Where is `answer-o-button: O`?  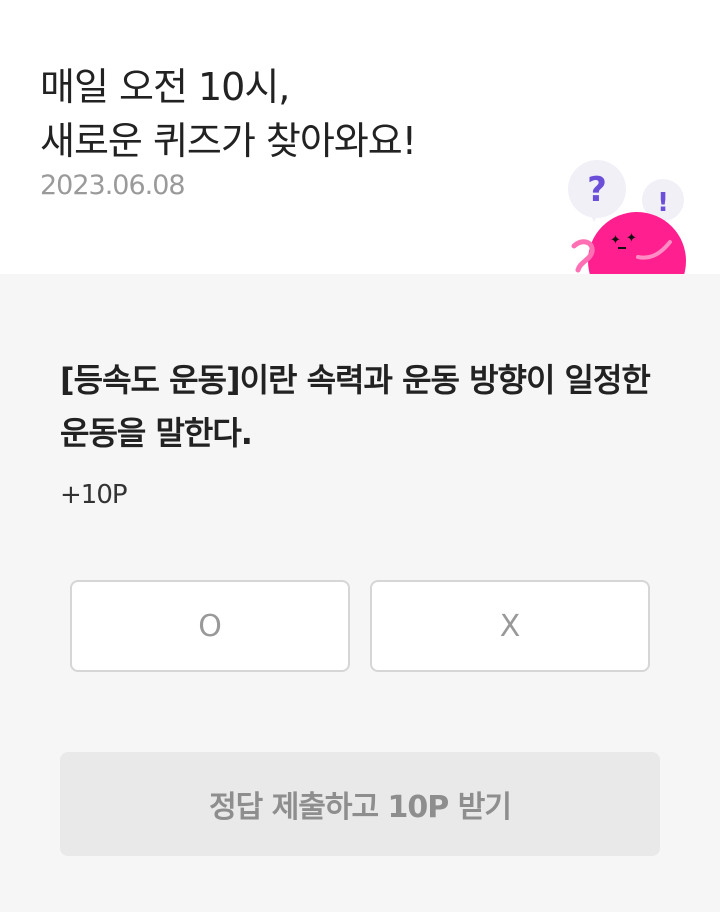 answer-o-button: O is located at coordinates (210, 626).